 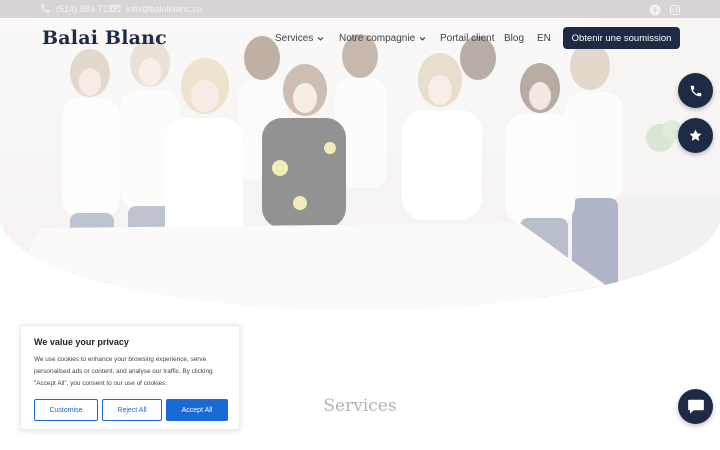 What do you see at coordinates (621, 38) in the screenshot?
I see `quote-button: Obtenir une soumission` at bounding box center [621, 38].